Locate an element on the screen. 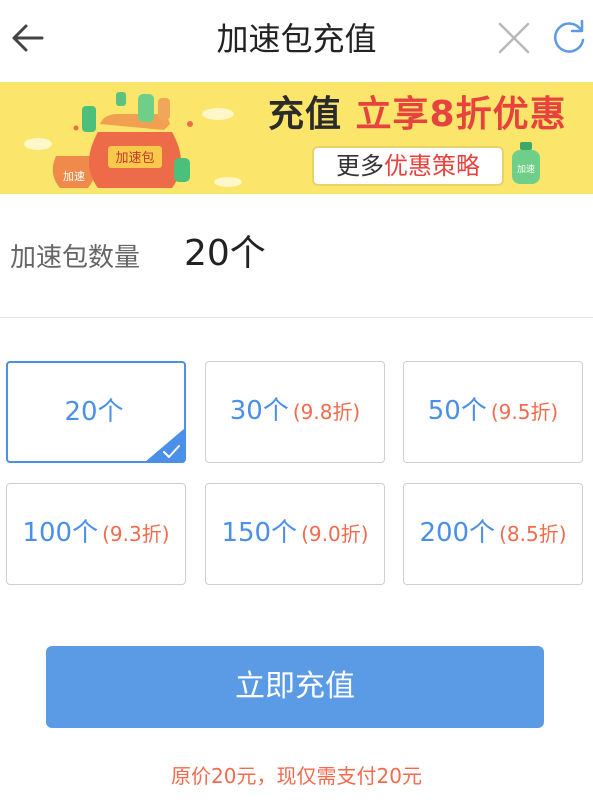 Image resolution: width=593 pixels, height=808 pixels. option-discount: (9.0折) is located at coordinates (335, 534).